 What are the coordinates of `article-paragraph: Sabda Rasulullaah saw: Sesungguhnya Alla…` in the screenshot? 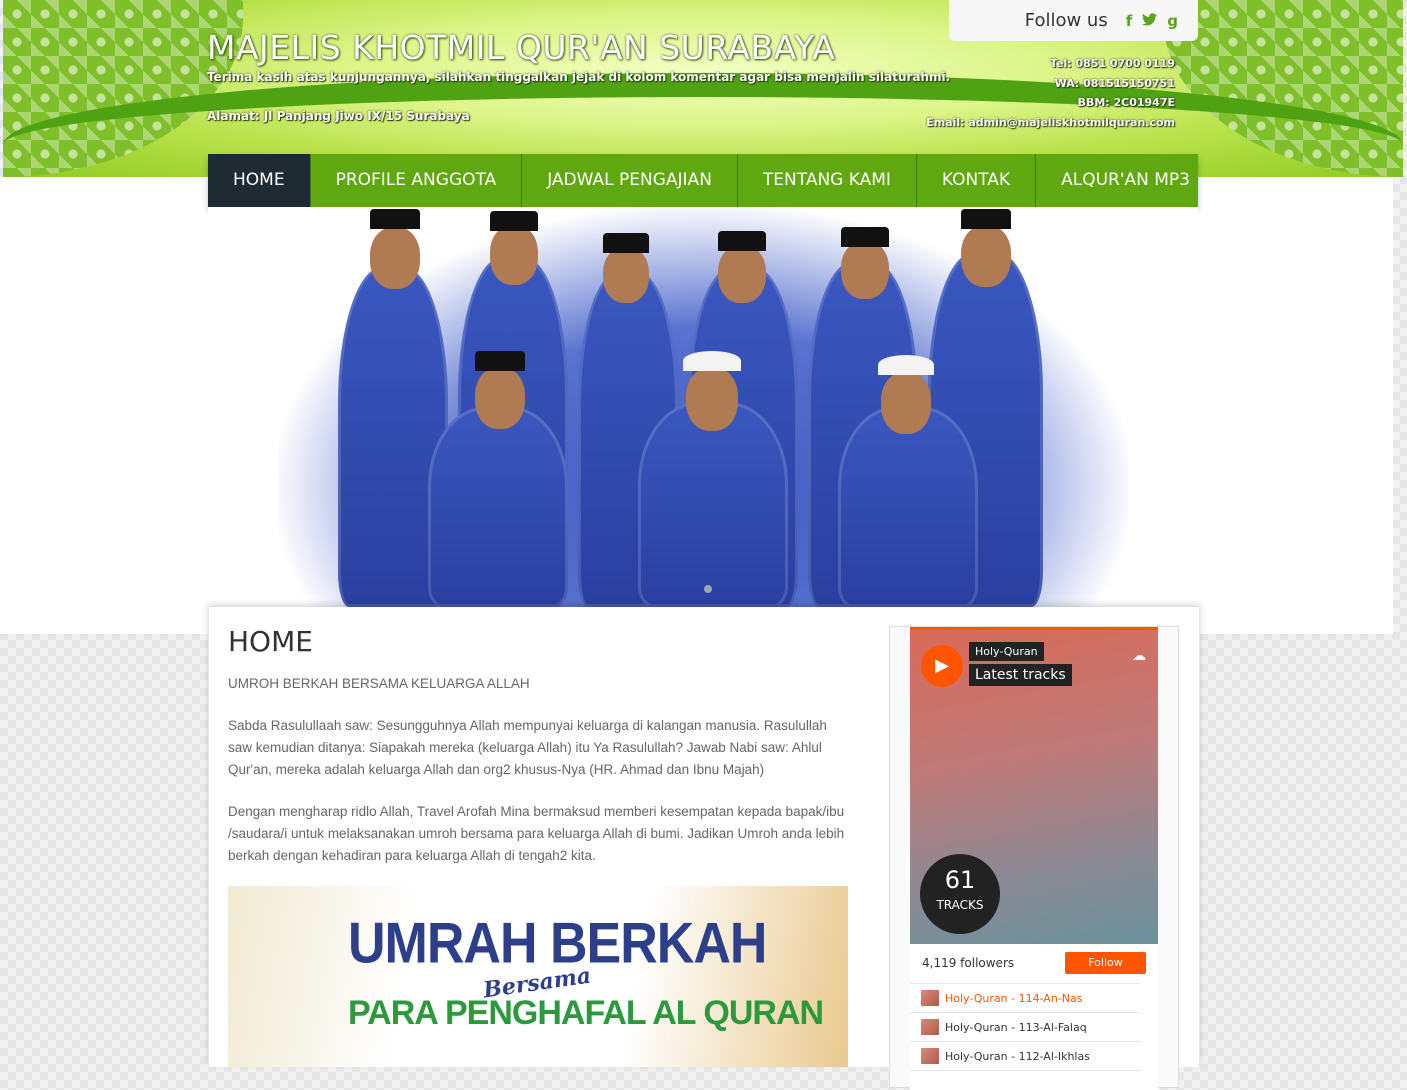 It's located at (527, 747).